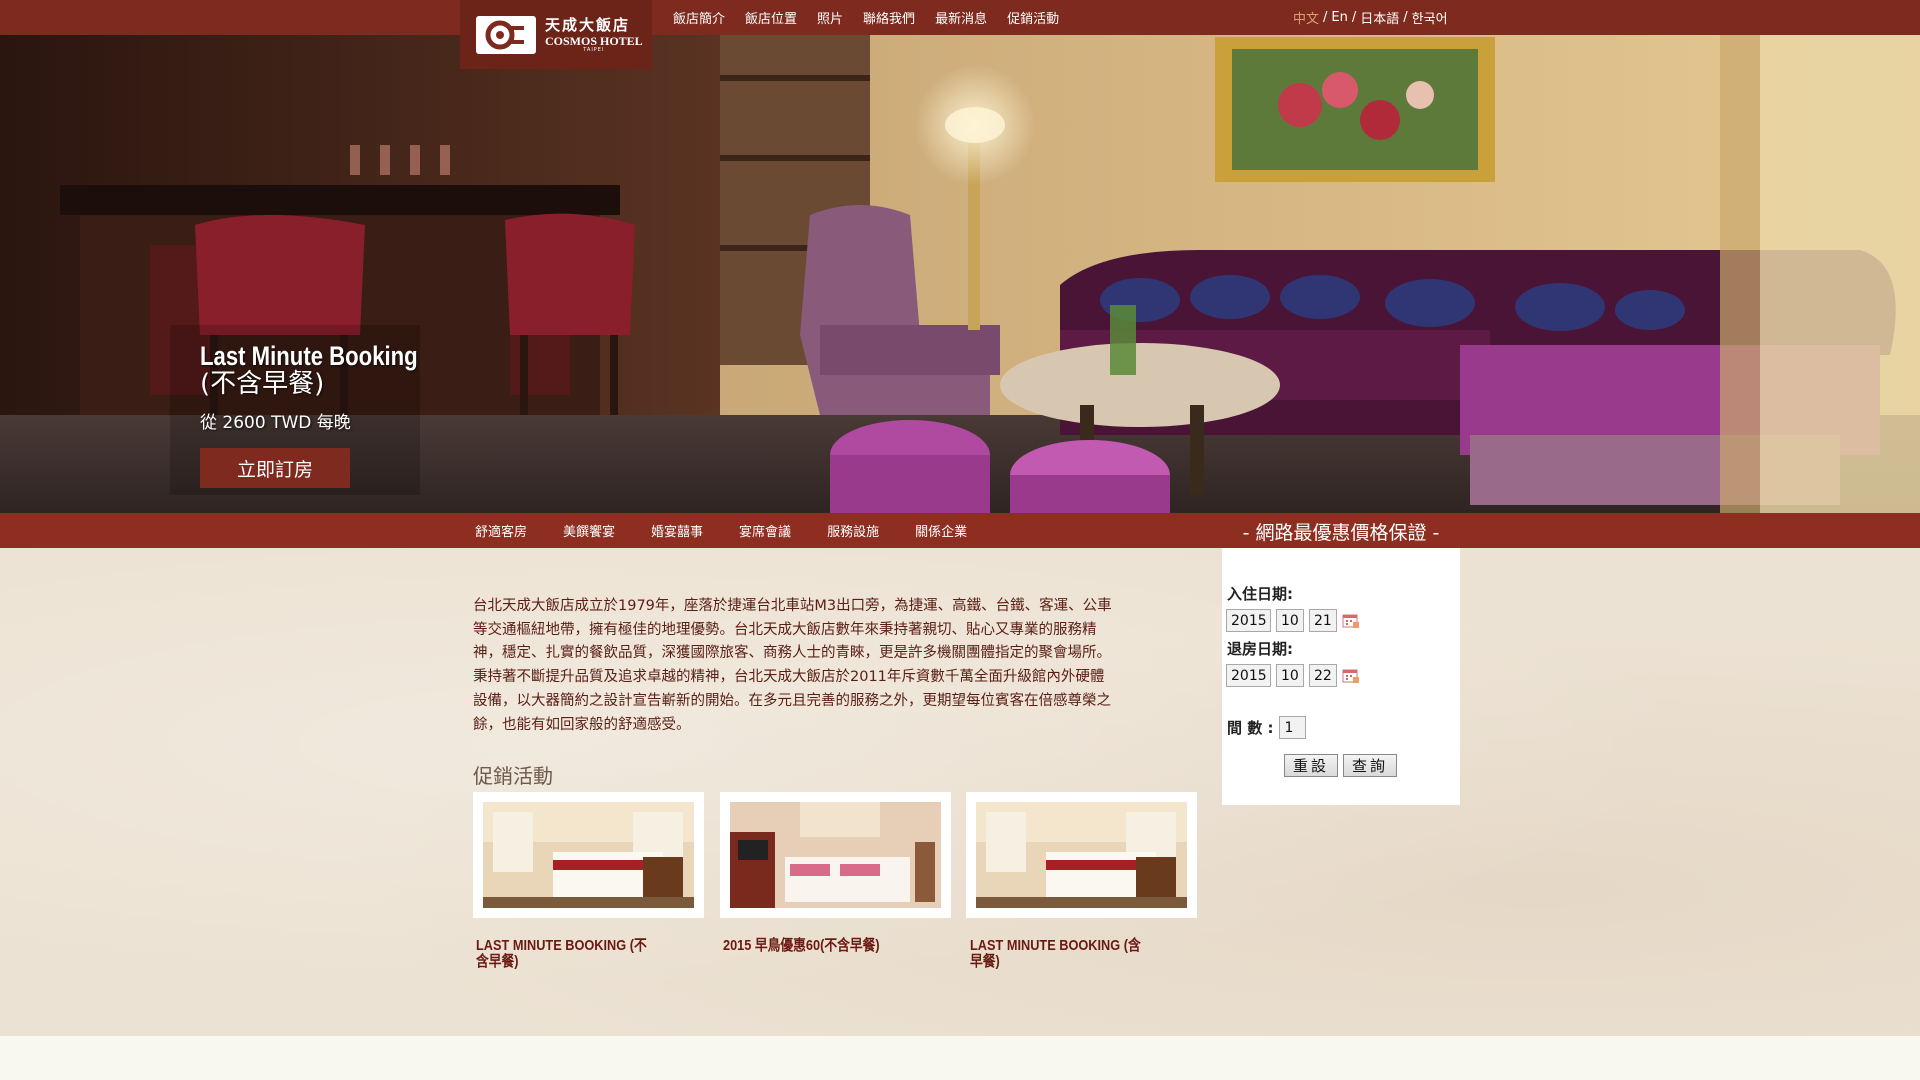 This screenshot has height=1080, width=1920. I want to click on logo-name-cn: 天成大飯店, so click(588, 24).